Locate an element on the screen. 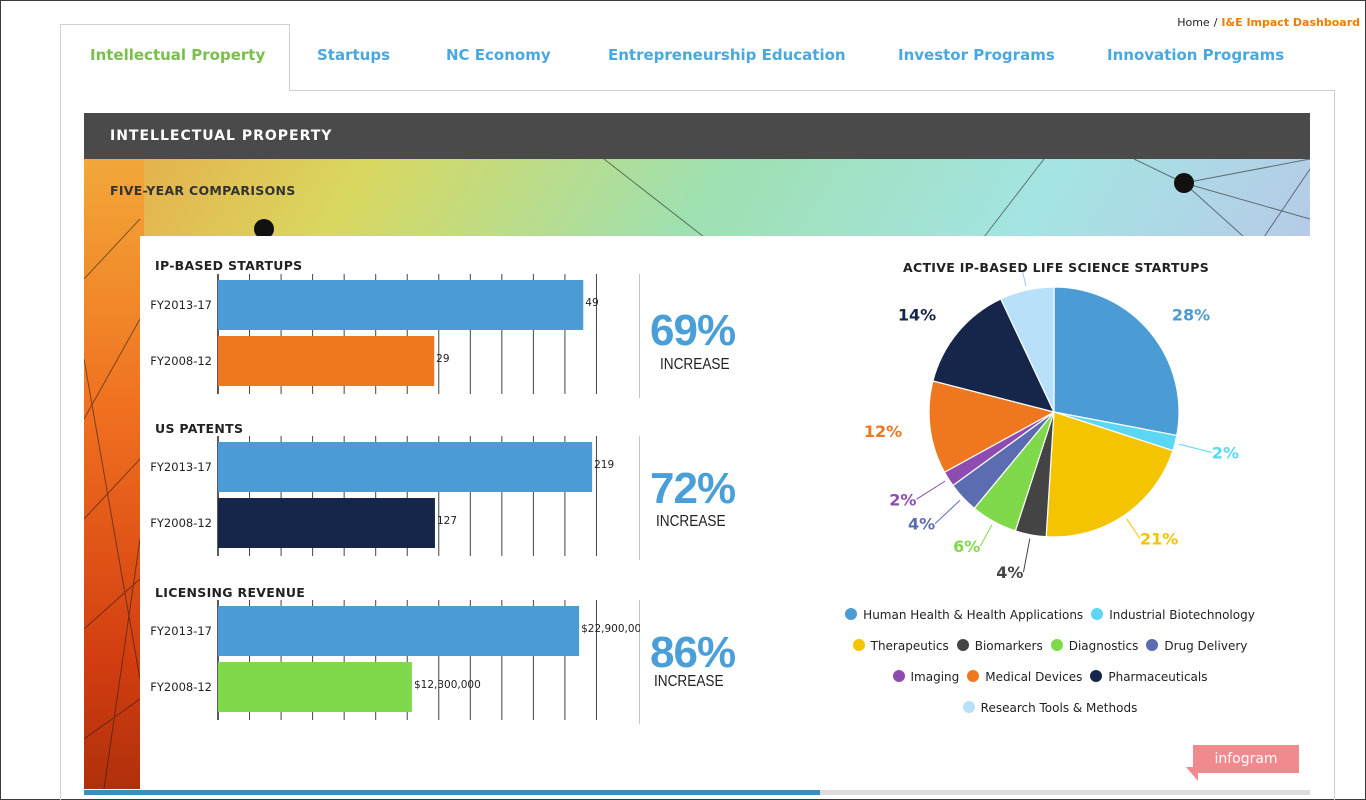  legend-label: Research Tools & Methods is located at coordinates (1059, 708).